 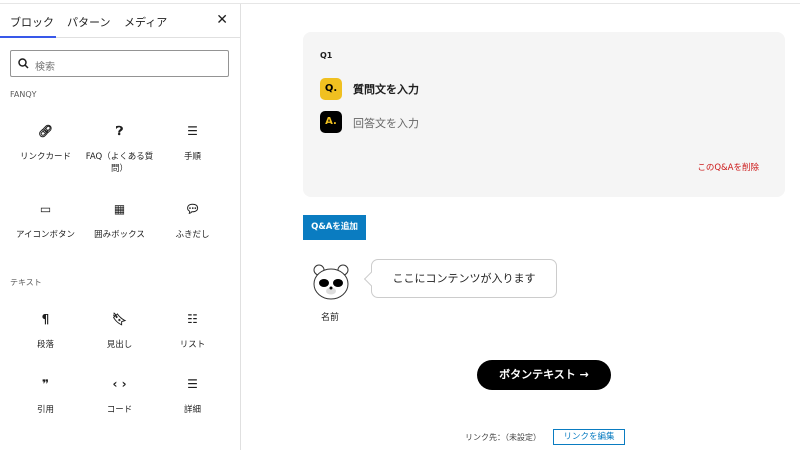 I want to click on category-fanqy: FANQY, so click(x=23, y=94).